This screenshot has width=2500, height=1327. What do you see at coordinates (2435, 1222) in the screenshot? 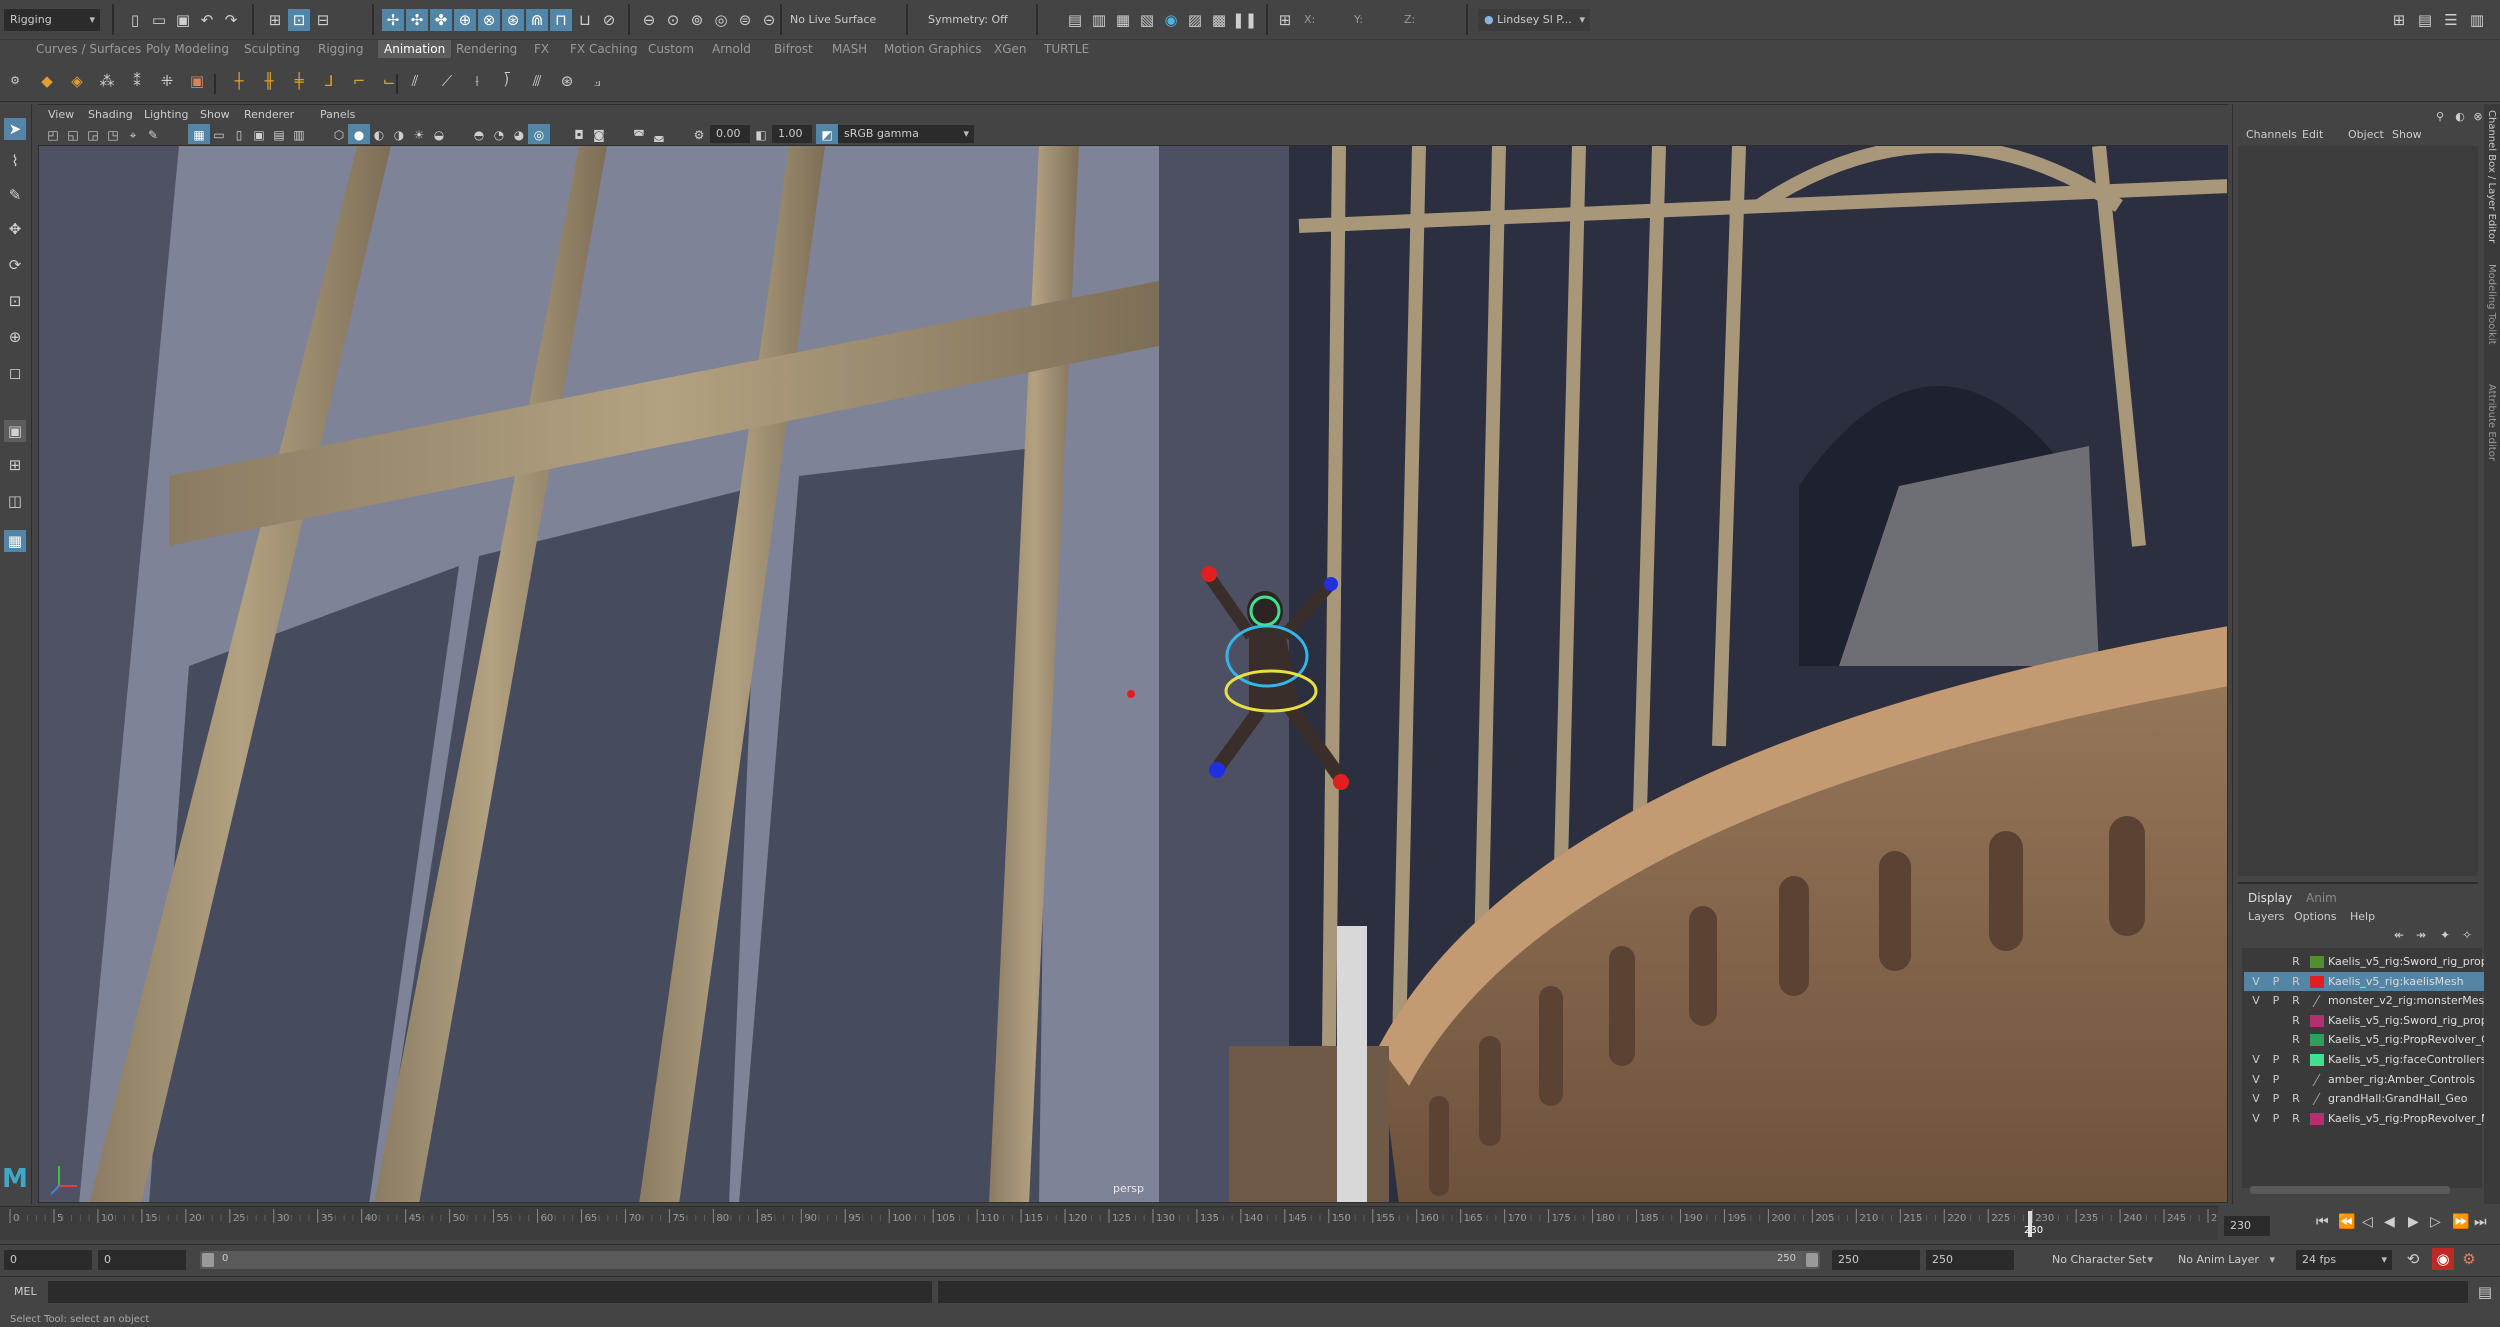
I see `step-forward-key-icon: ▷` at bounding box center [2435, 1222].